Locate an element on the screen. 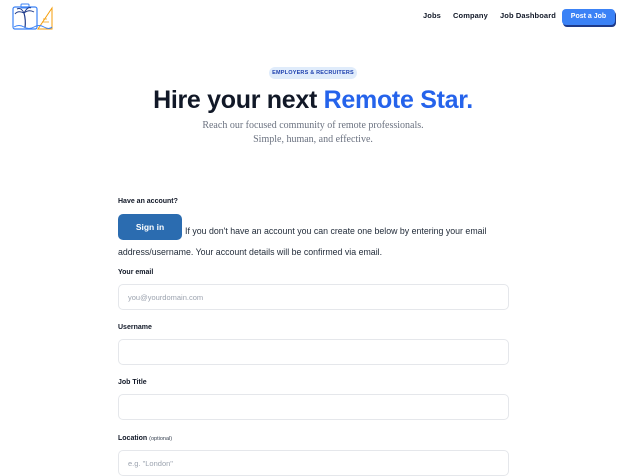  job-title-field is located at coordinates (313, 407).